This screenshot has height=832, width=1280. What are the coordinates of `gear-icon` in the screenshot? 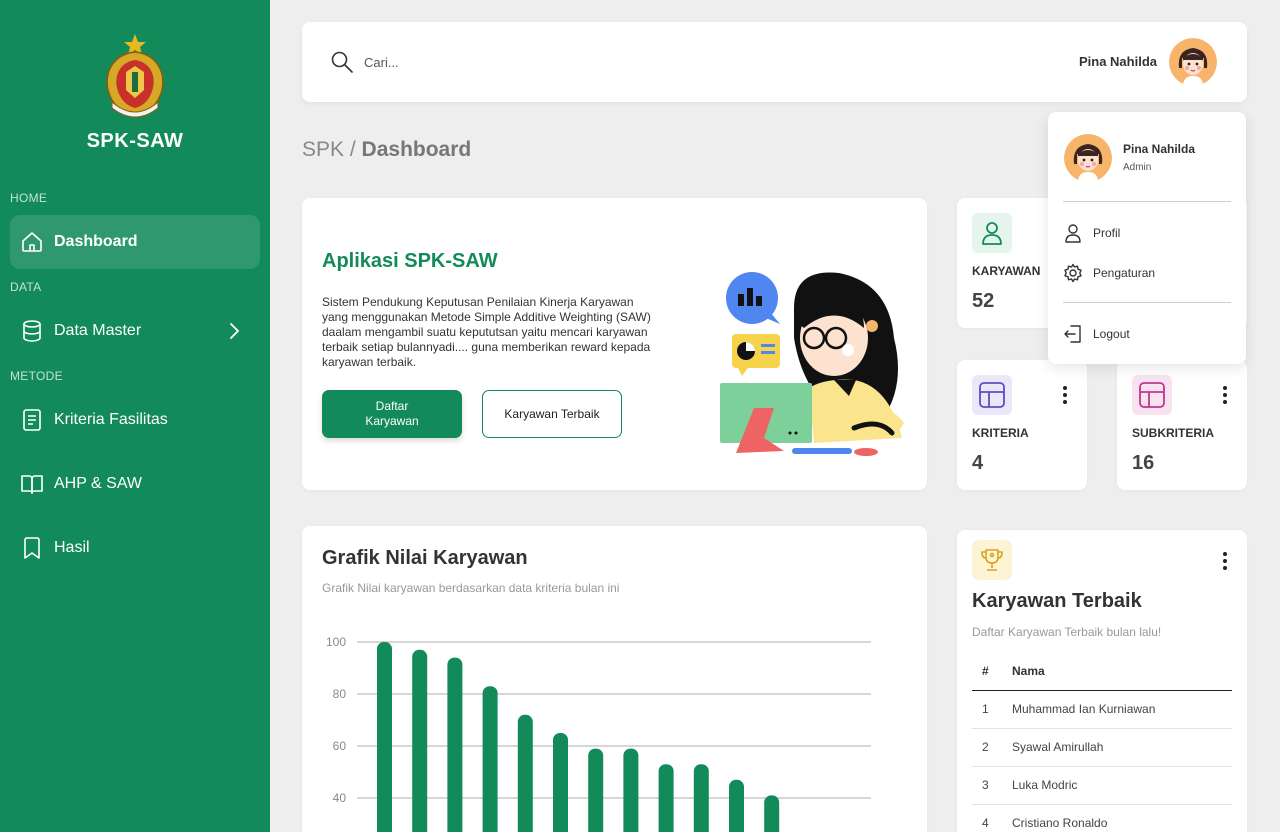 It's located at (1073, 273).